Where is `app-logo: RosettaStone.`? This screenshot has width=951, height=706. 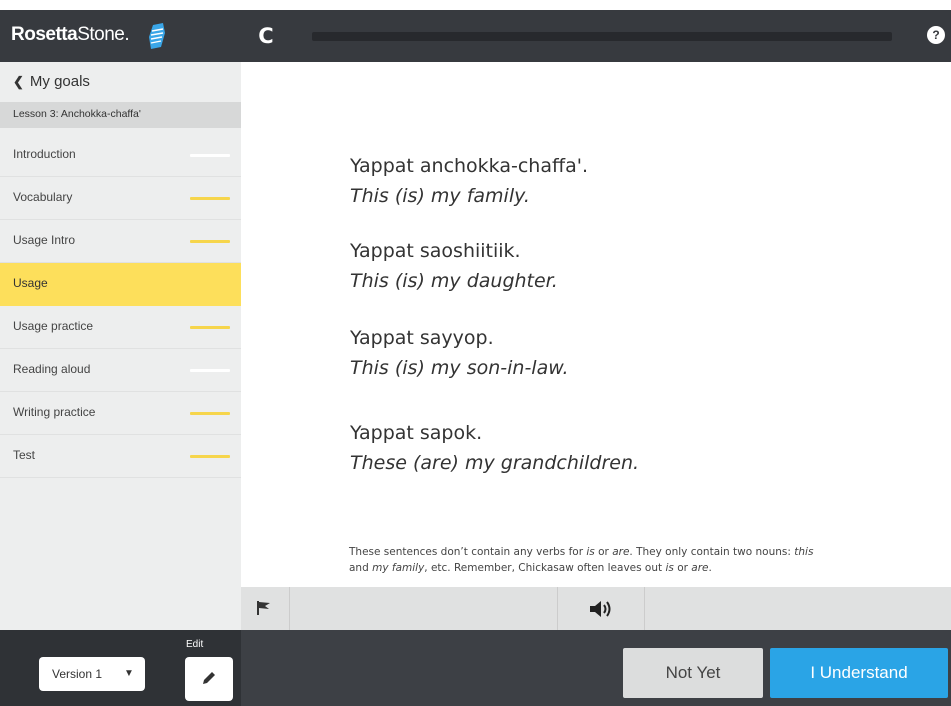
app-logo: RosettaStone. is located at coordinates (70, 35).